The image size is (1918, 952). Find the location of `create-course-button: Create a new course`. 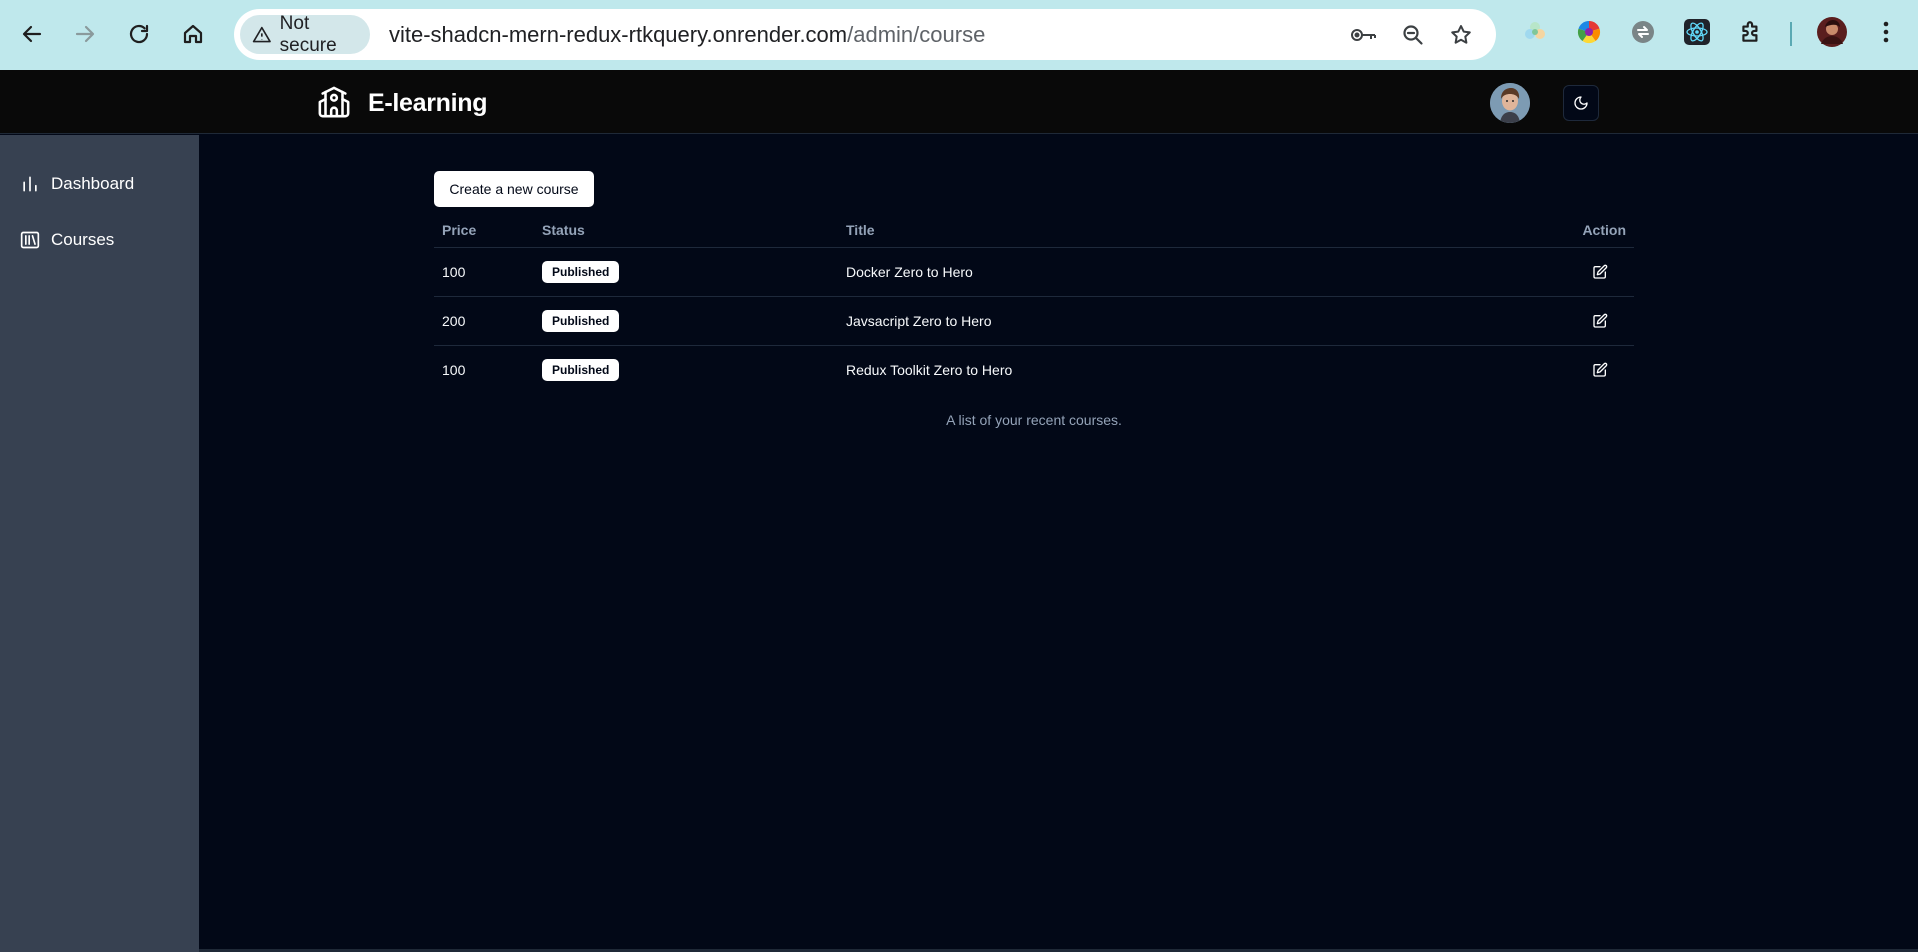

create-course-button: Create a new course is located at coordinates (514, 189).